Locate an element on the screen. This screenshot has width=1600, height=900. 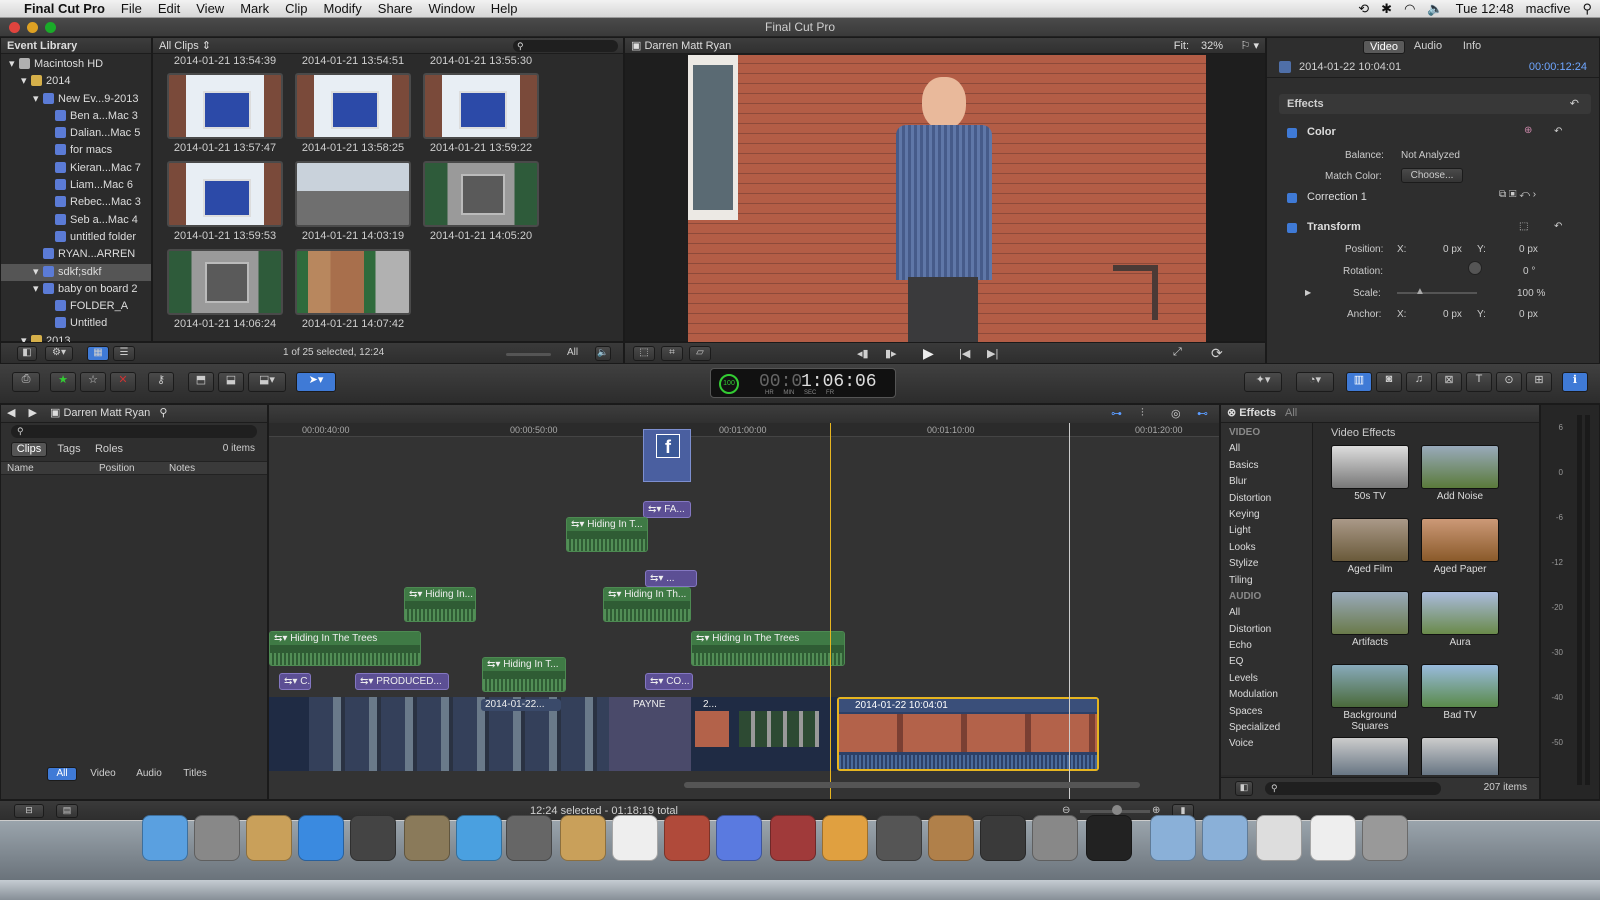
project-settings-icon: ⚲ is located at coordinates (163, 413).